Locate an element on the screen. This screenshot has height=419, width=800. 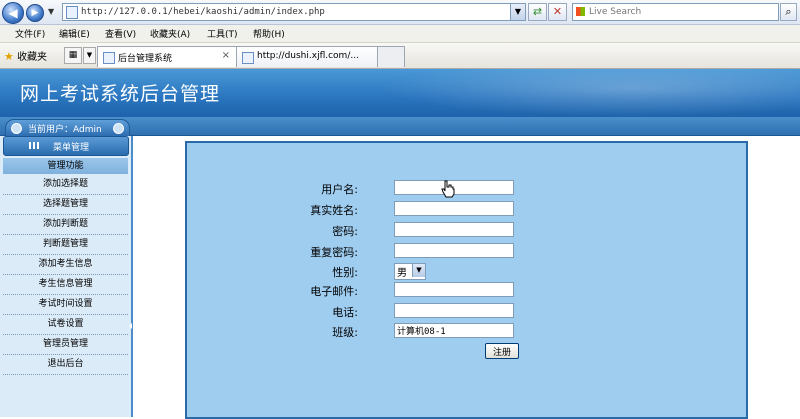
sidebar-item-add-choice: 添加选择题 is located at coordinates (65, 185).